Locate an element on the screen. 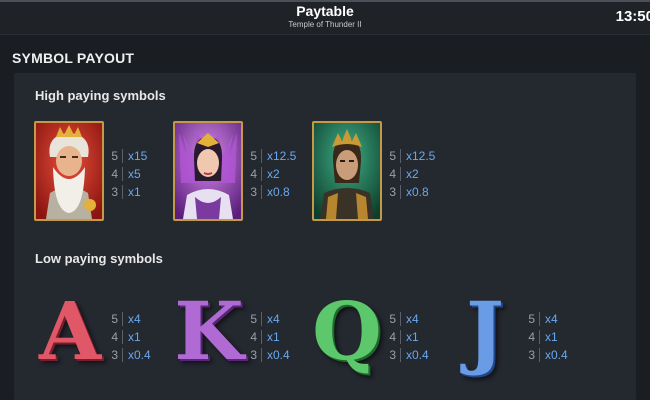  zeus-payouts: 5 x15 4 x5 3 x1 is located at coordinates (143, 175).